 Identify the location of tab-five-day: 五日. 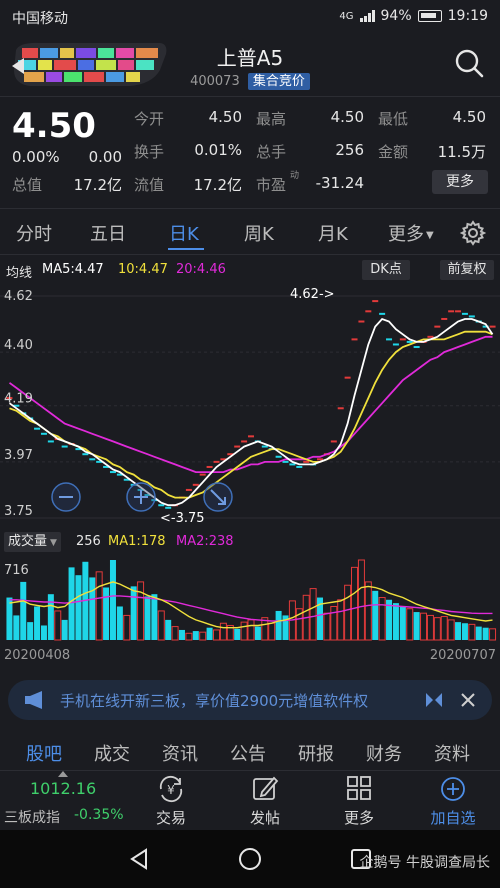
(108, 233).